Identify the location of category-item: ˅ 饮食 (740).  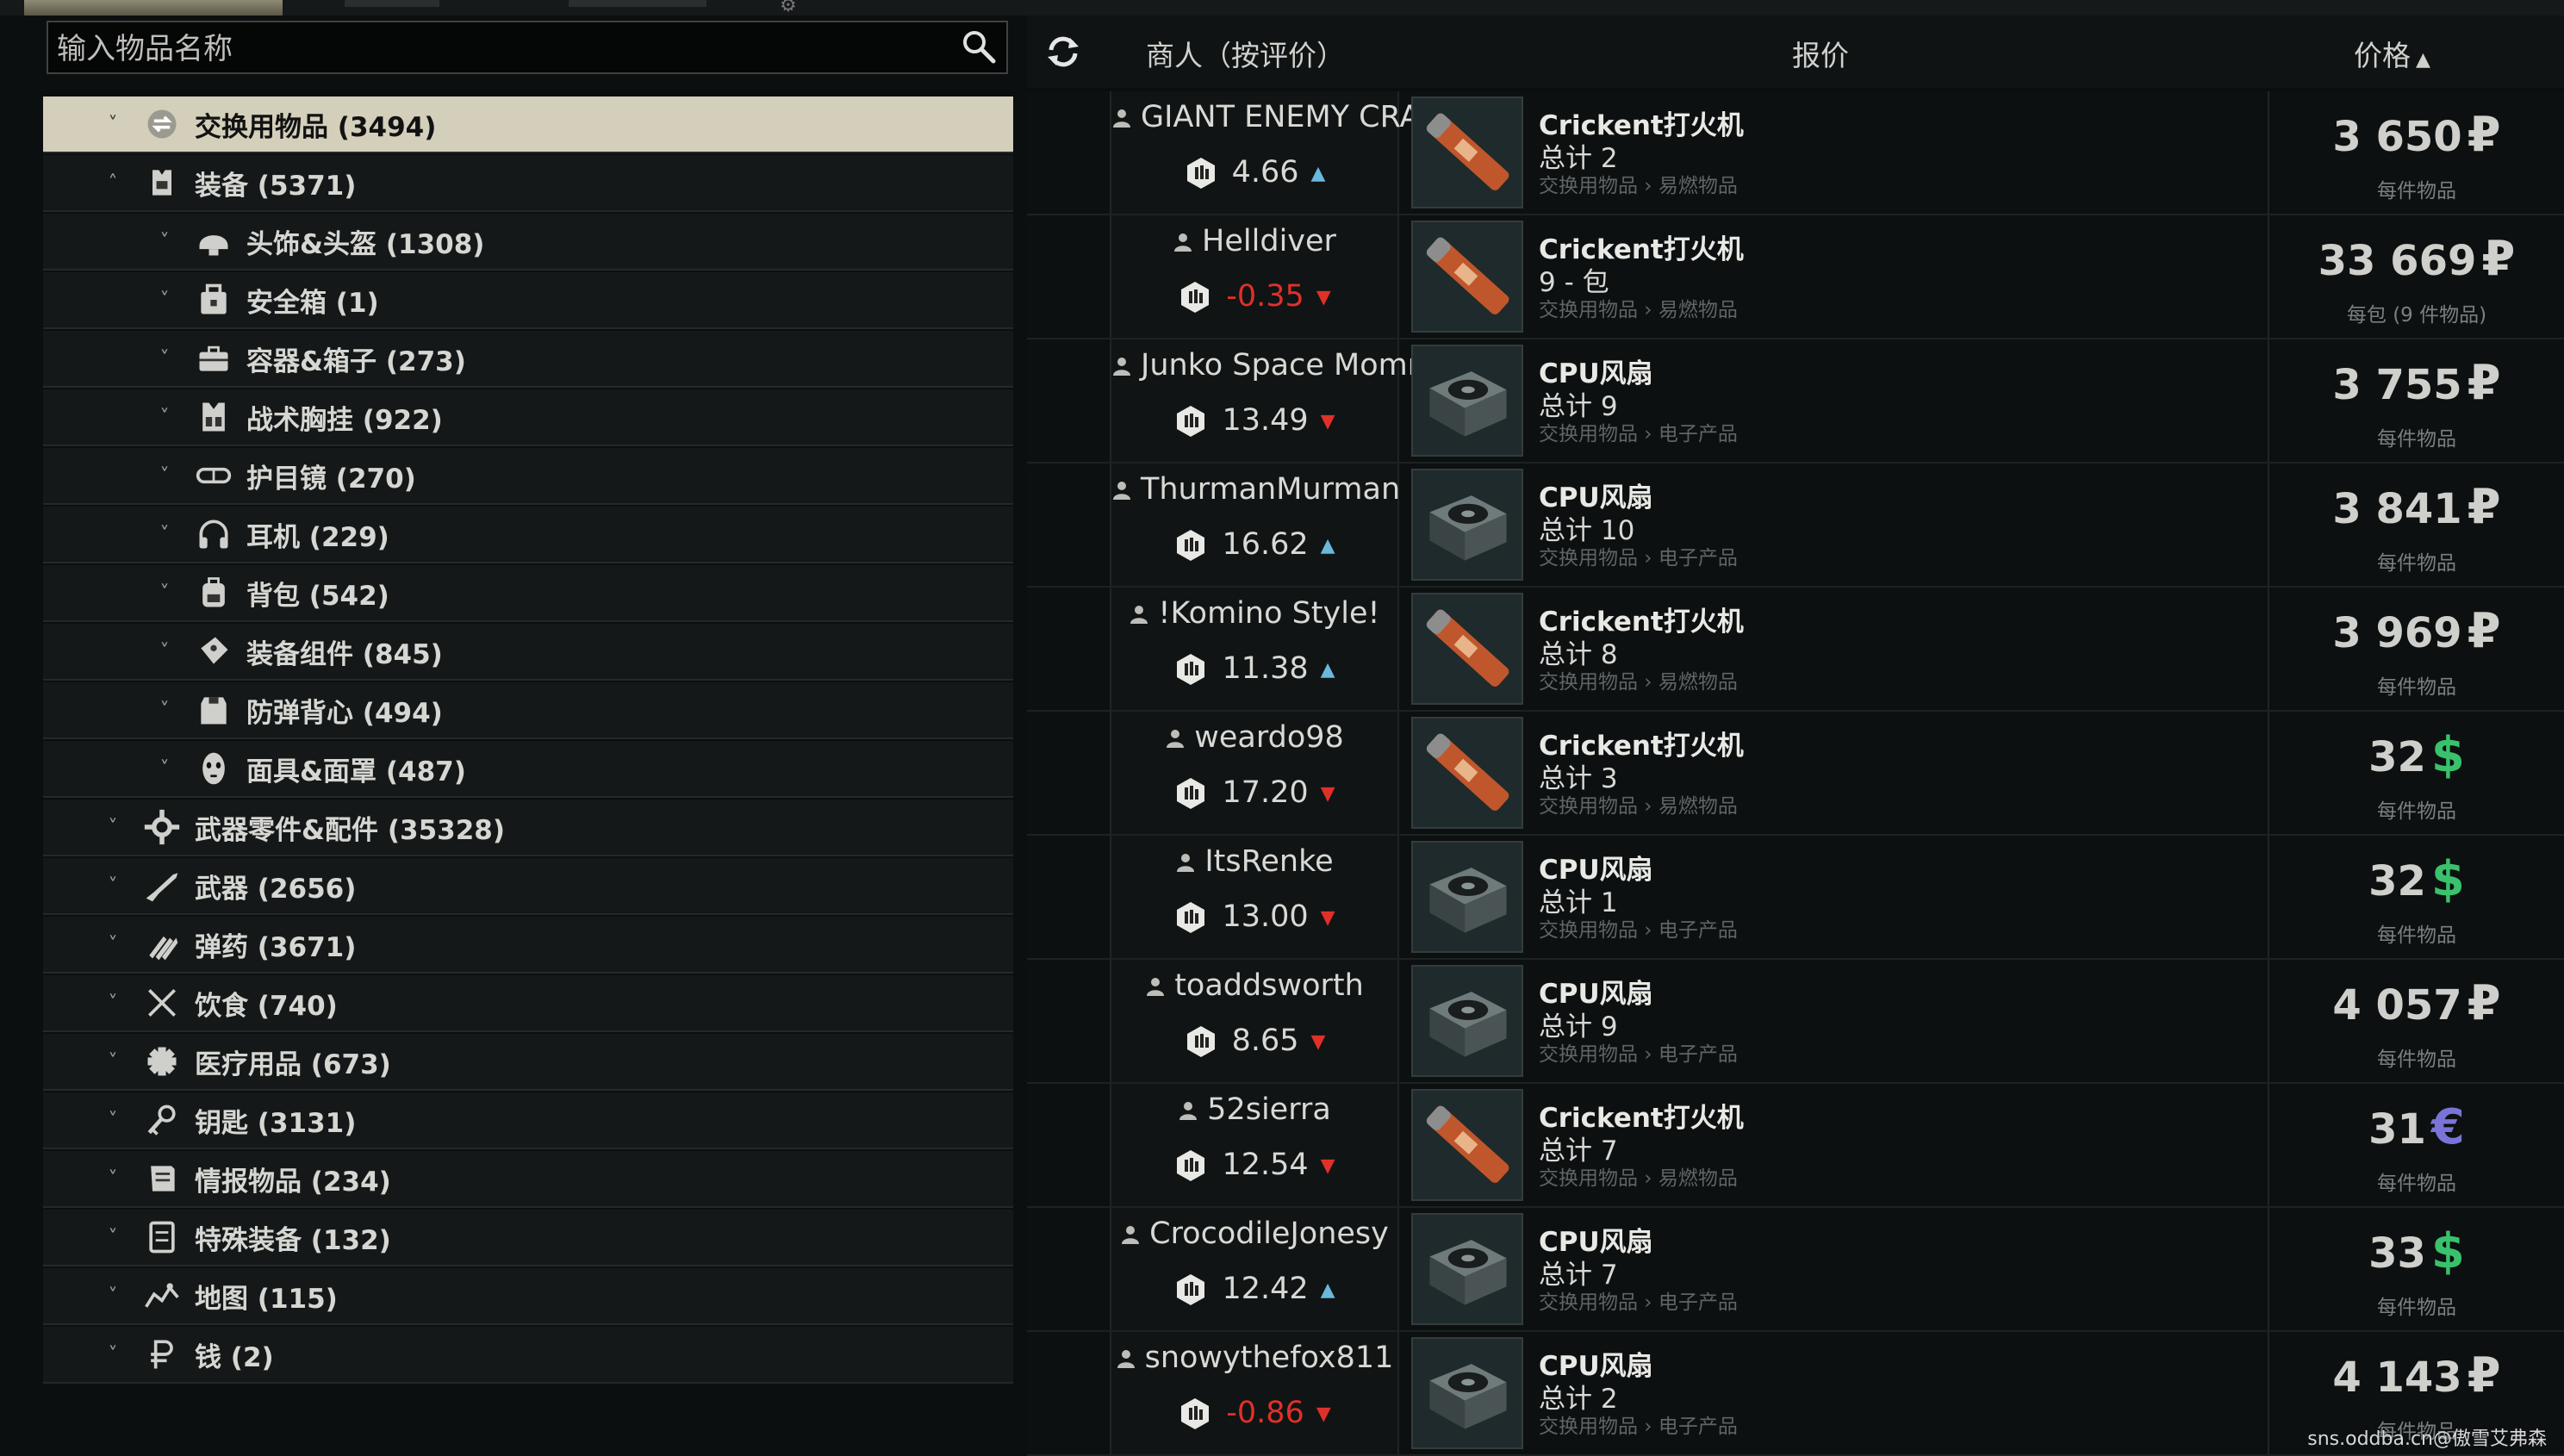
(528, 1004).